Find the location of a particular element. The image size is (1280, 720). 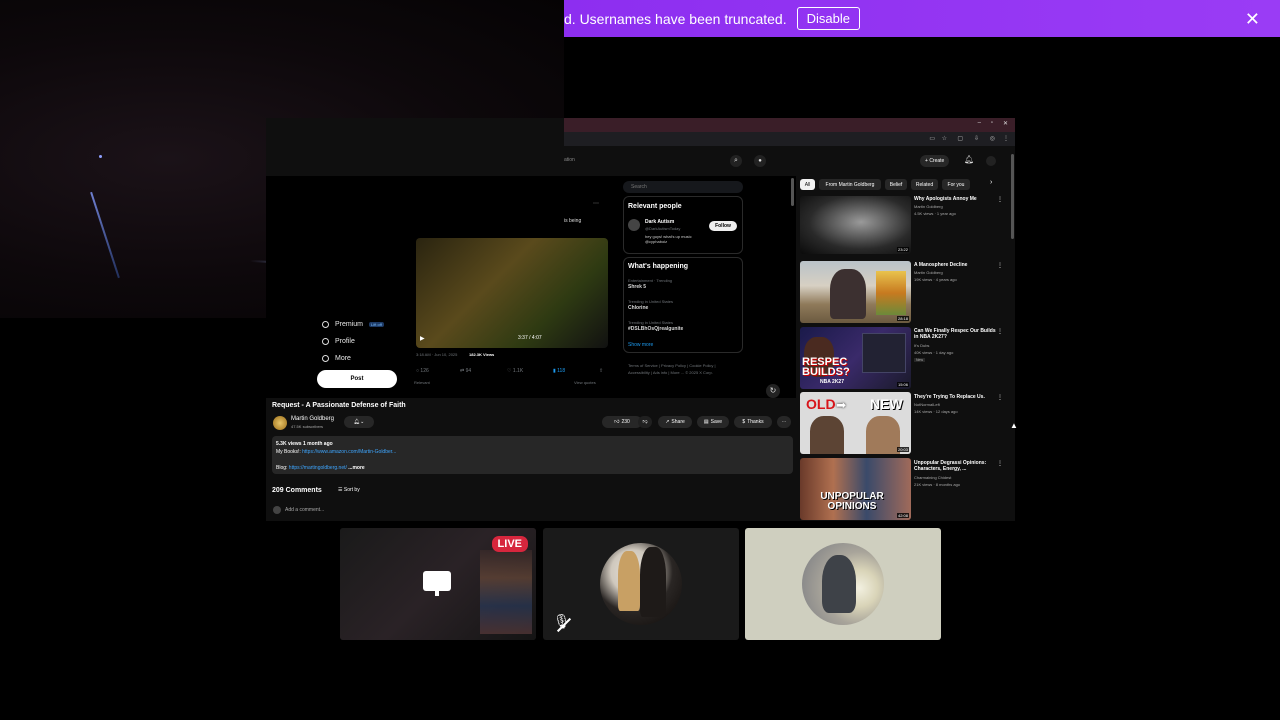

chip-for-you: For you is located at coordinates (956, 184).